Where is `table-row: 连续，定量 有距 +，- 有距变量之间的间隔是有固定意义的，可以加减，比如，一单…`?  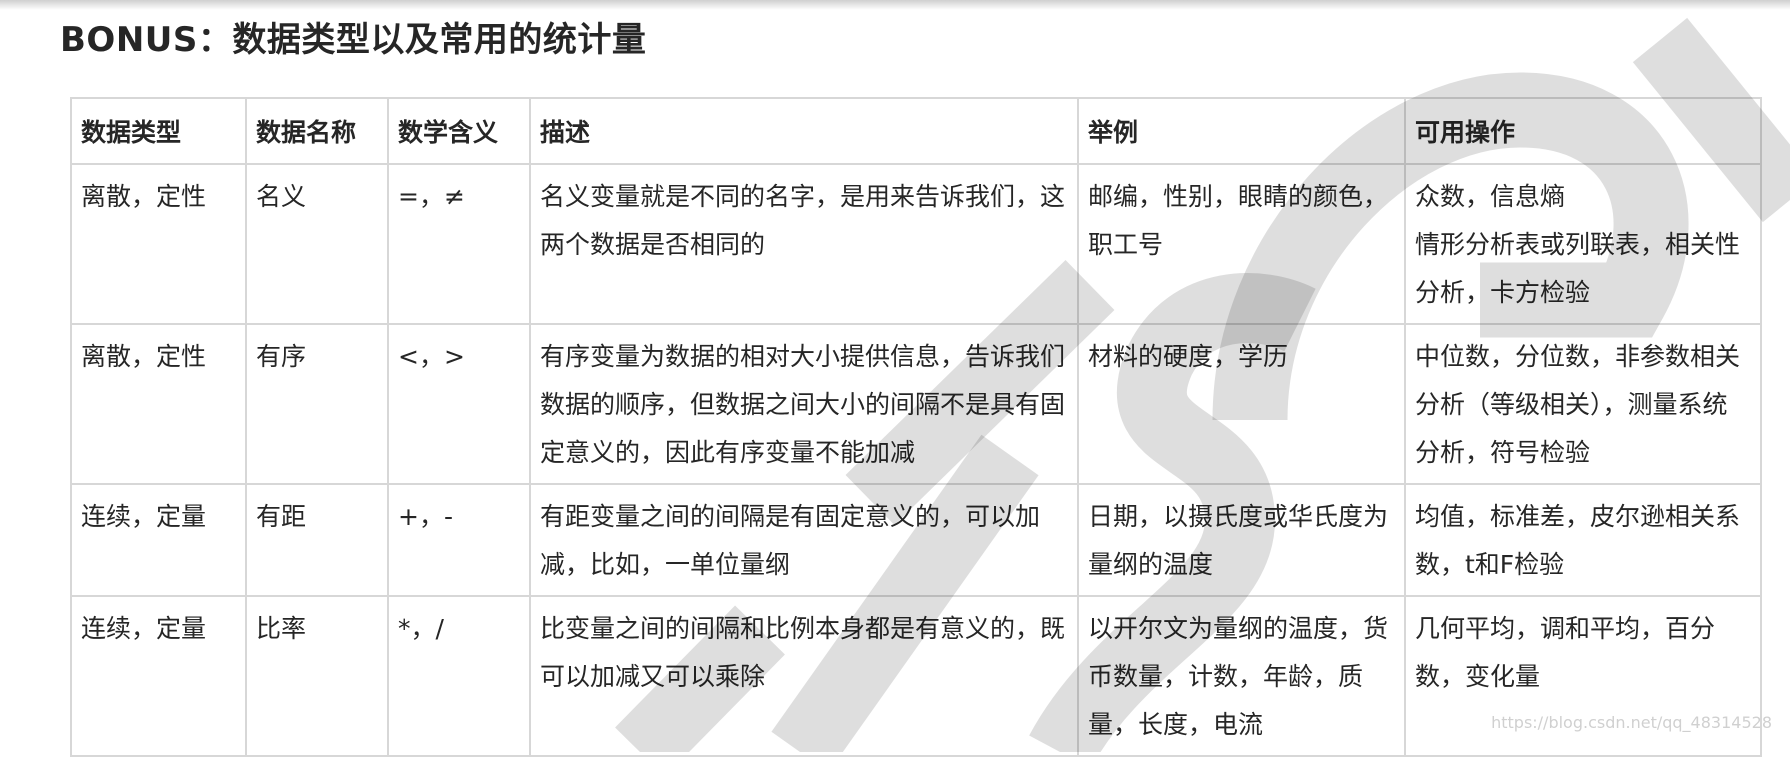 table-row: 连续，定量 有距 +，- 有距变量之间的间隔是有固定意义的，可以加减，比如，一单… is located at coordinates (916, 540).